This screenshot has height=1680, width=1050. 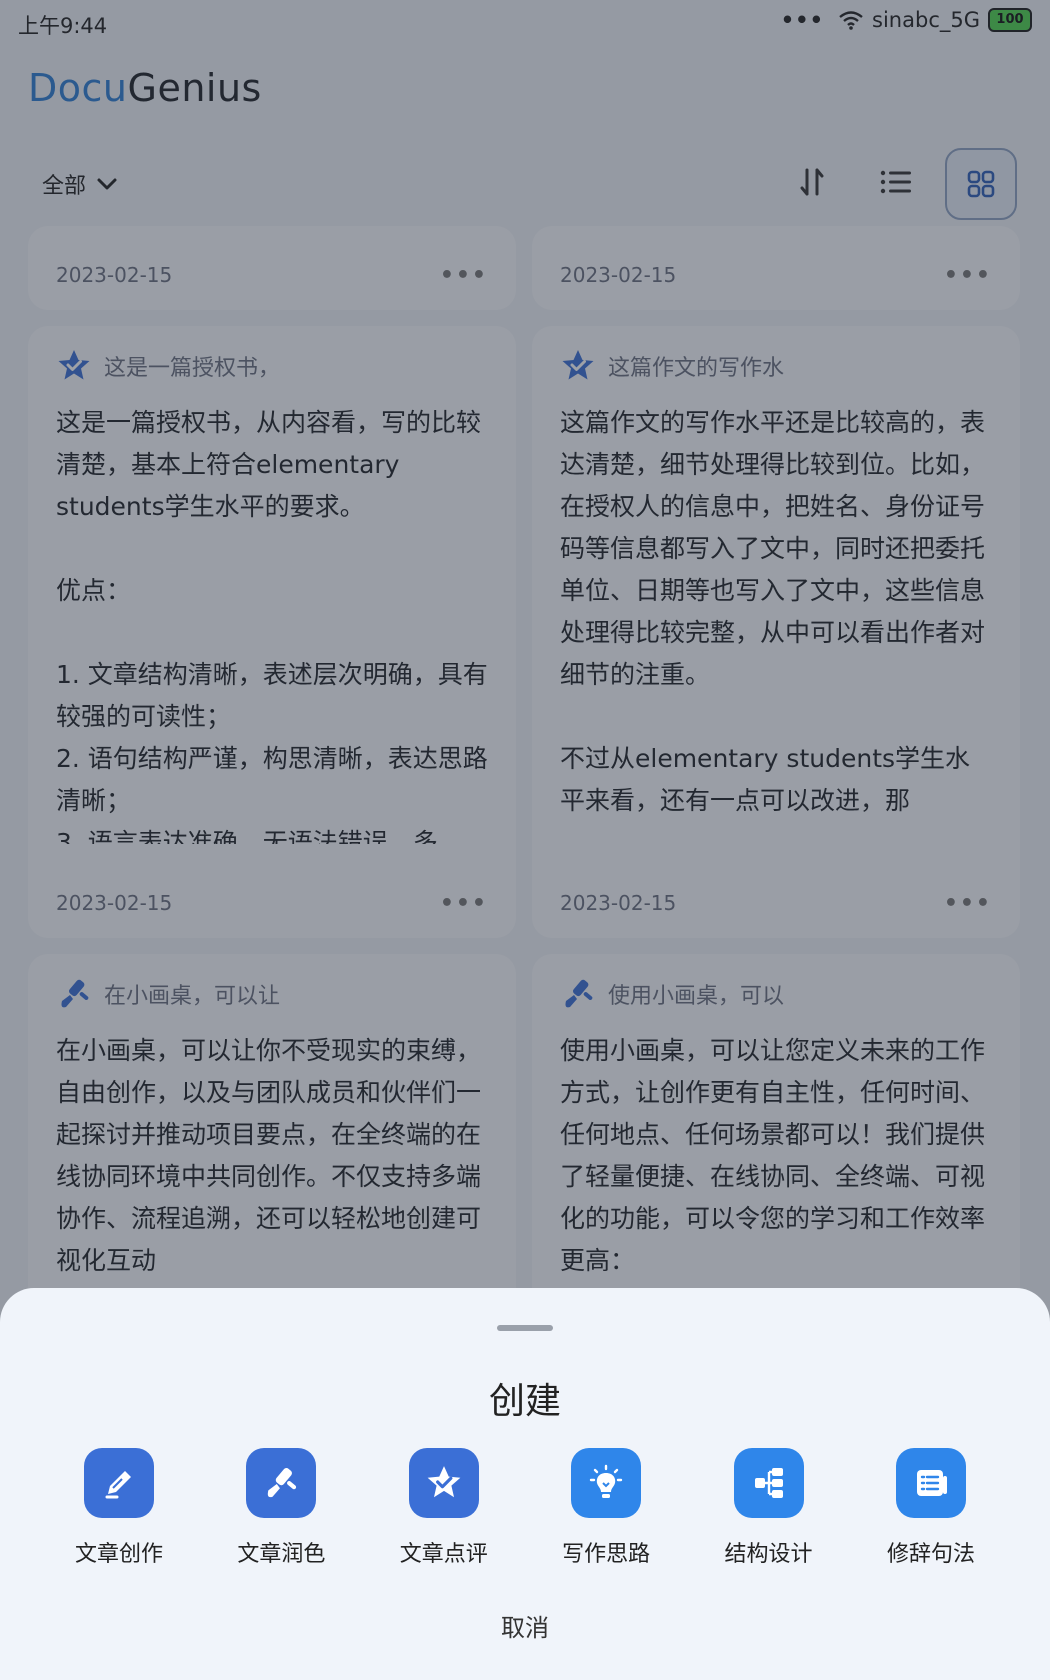 I want to click on brush-icon, so click(x=281, y=1483).